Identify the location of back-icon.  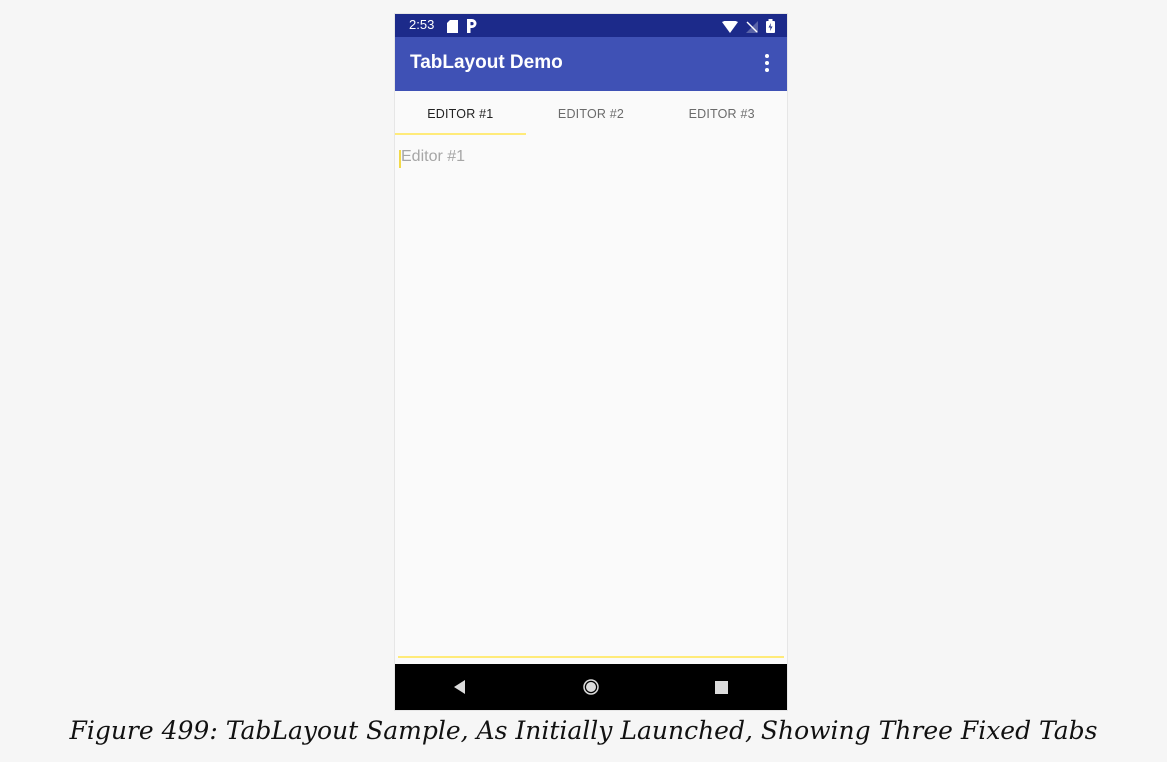
(460, 687).